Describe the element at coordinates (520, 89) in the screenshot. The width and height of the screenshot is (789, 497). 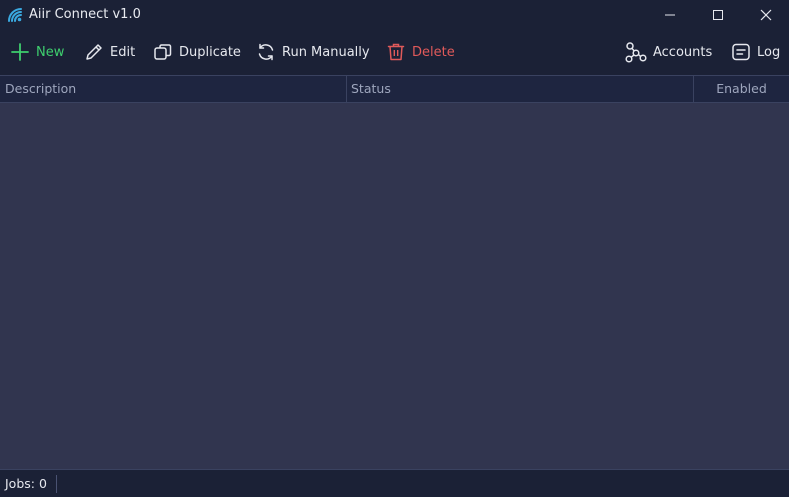
I see `column-header-status: Status` at that location.